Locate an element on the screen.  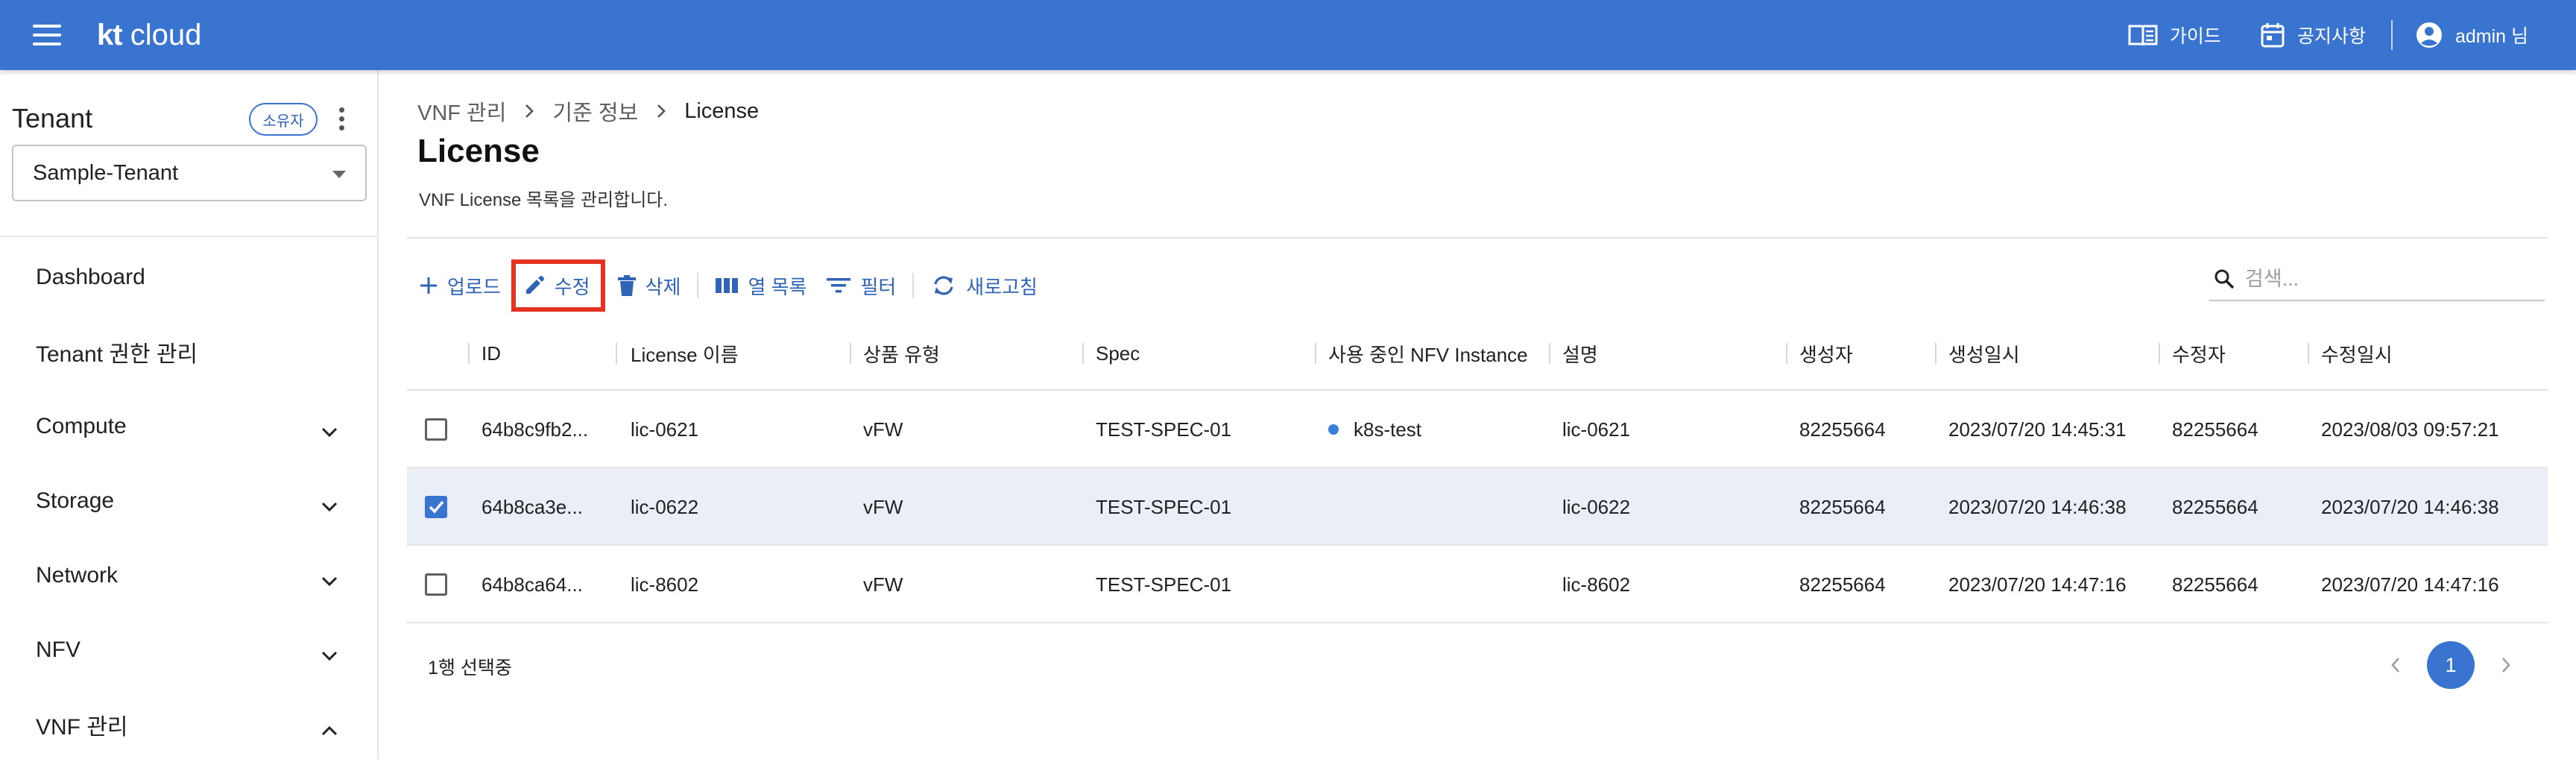
breadcrumb: VNF 관리 기준 정보 License is located at coordinates (588, 111).